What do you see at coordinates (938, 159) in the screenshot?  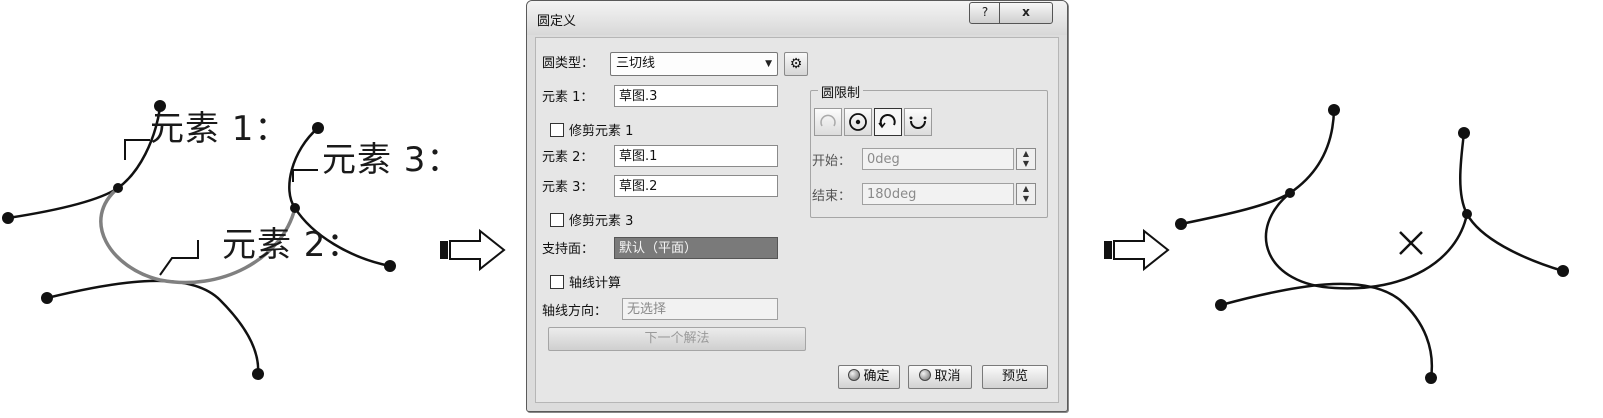 I see `start-angle-field: 0deg` at bounding box center [938, 159].